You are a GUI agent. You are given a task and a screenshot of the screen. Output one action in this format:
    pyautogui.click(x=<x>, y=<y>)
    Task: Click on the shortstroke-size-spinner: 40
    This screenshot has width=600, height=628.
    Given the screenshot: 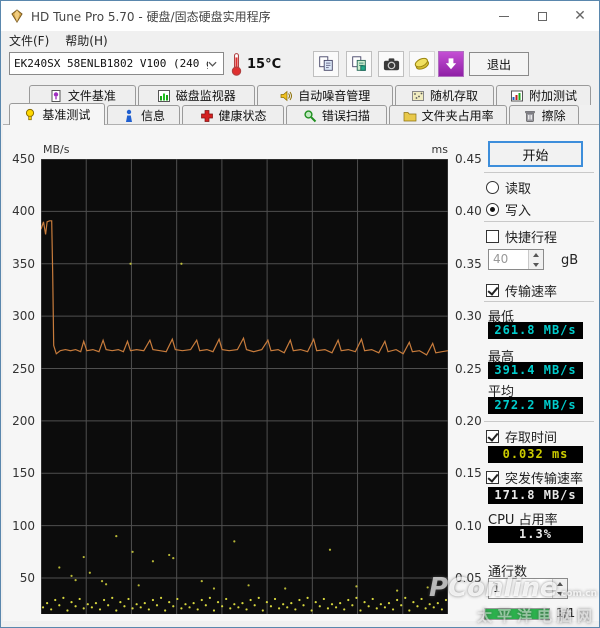 What is the action you would take?
    pyautogui.click(x=516, y=259)
    